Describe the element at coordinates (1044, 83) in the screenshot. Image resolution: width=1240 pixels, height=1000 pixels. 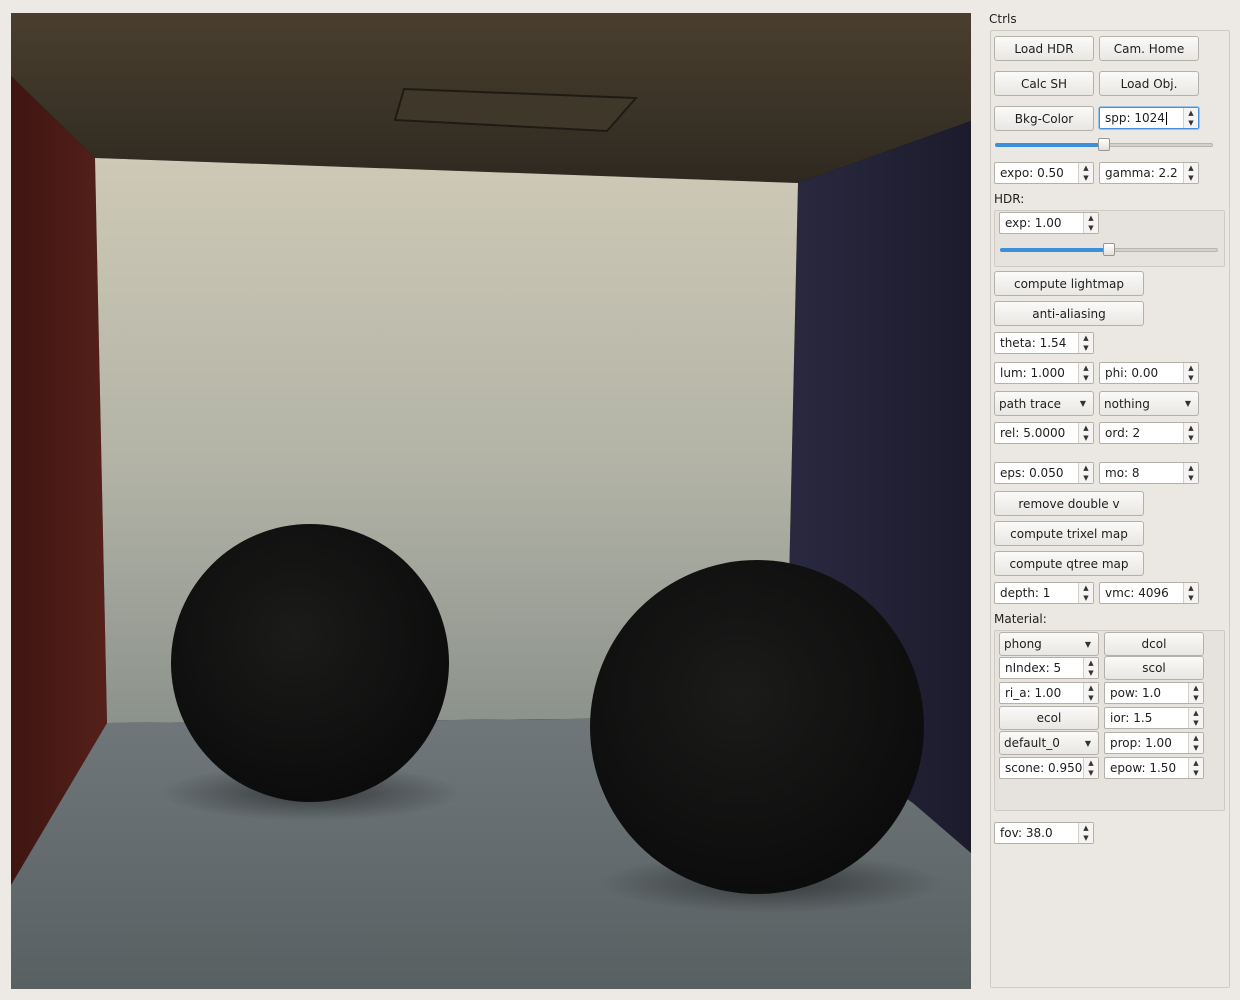
I see `calc-sh-button: Calc SH` at that location.